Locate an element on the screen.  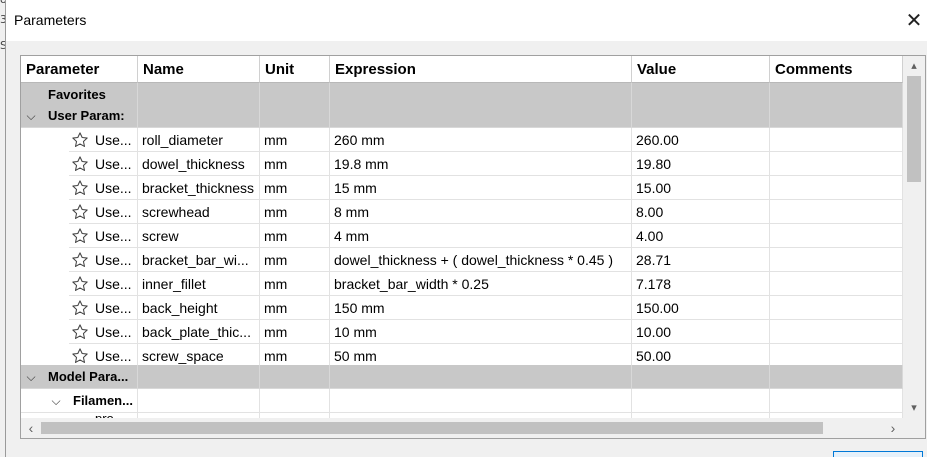
column-header-expression: Expression is located at coordinates (481, 69).